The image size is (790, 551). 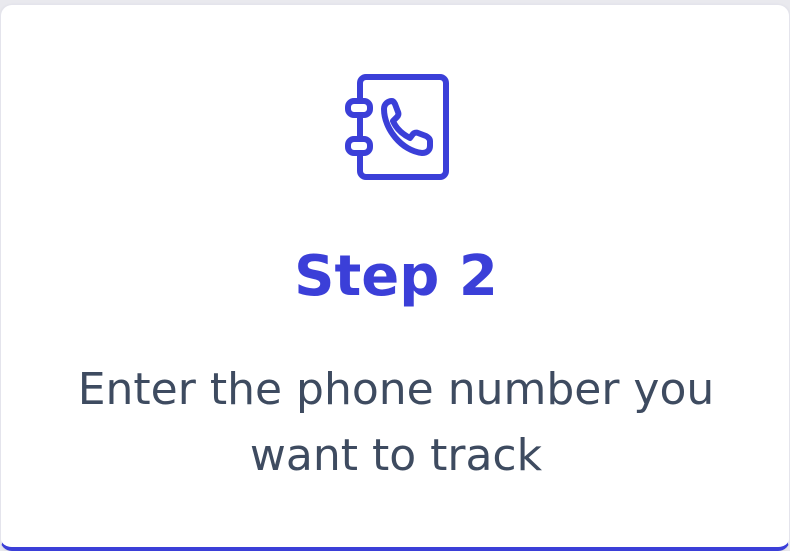 I want to click on phone-book-icon, so click(x=398, y=127).